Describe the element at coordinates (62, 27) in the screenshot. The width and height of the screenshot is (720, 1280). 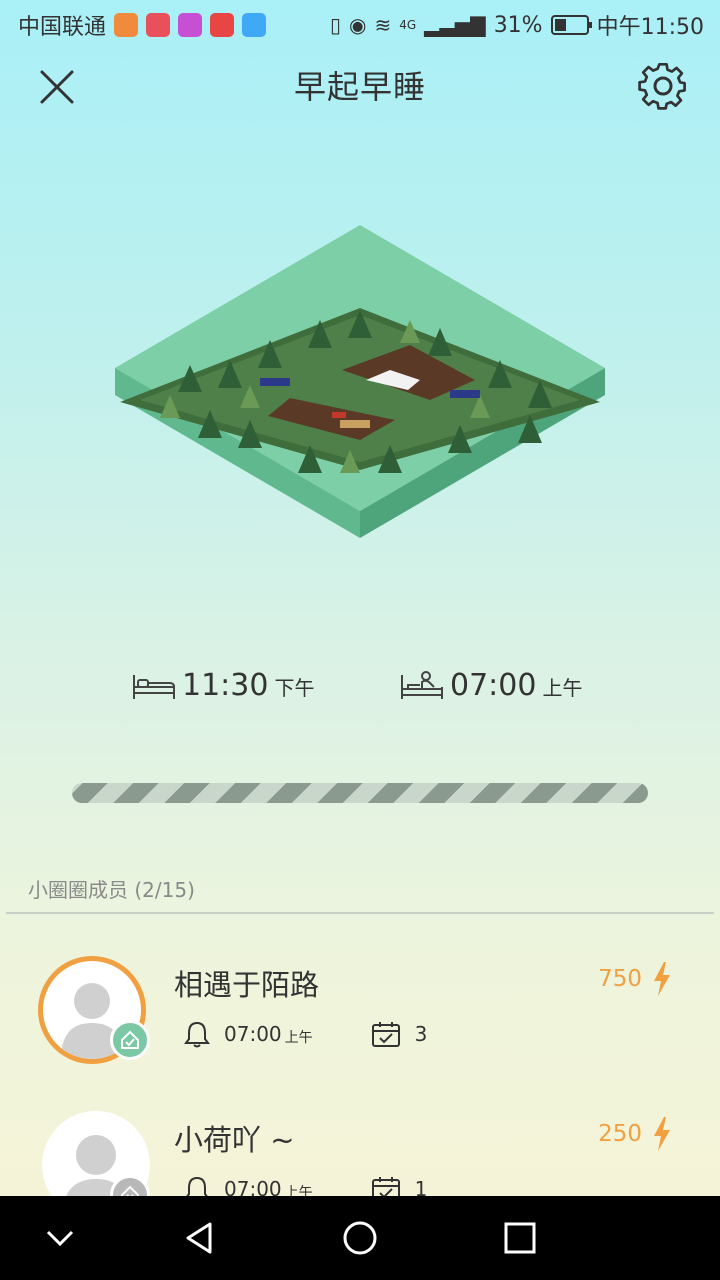
I see `carrier-label: 中国联通` at that location.